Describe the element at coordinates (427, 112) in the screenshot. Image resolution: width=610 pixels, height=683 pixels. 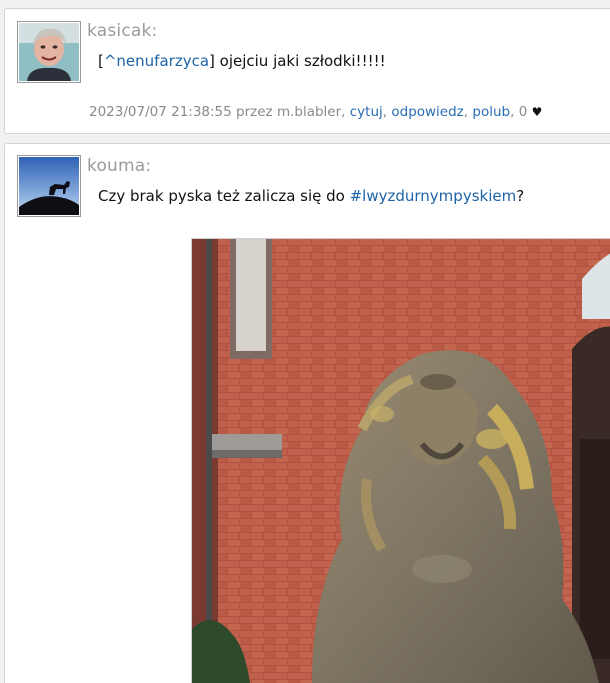
I see `reply-link: odpowiedz` at that location.